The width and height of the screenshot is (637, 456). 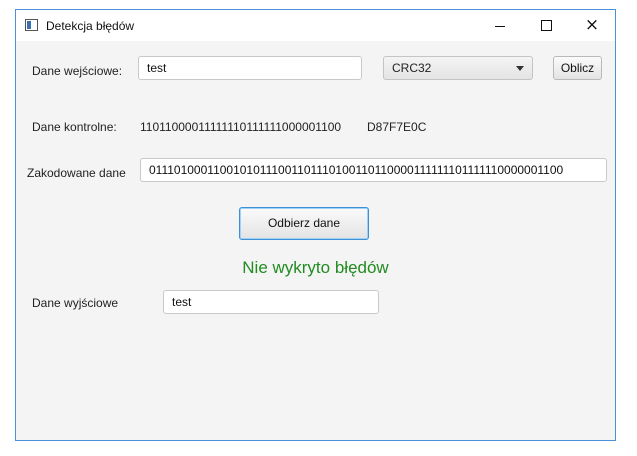 I want to click on output-label: Dane wyjściowe, so click(x=75, y=303).